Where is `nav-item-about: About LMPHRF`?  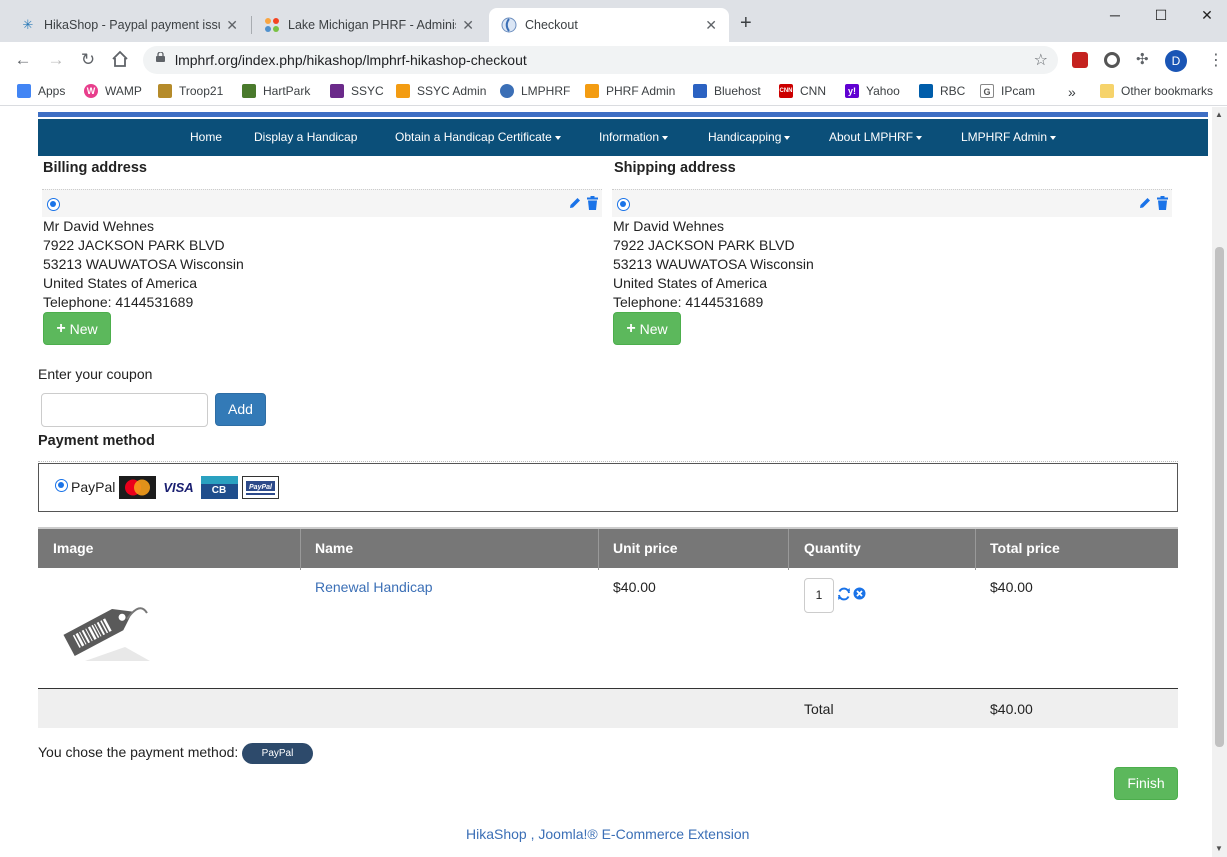 nav-item-about: About LMPHRF is located at coordinates (876, 137).